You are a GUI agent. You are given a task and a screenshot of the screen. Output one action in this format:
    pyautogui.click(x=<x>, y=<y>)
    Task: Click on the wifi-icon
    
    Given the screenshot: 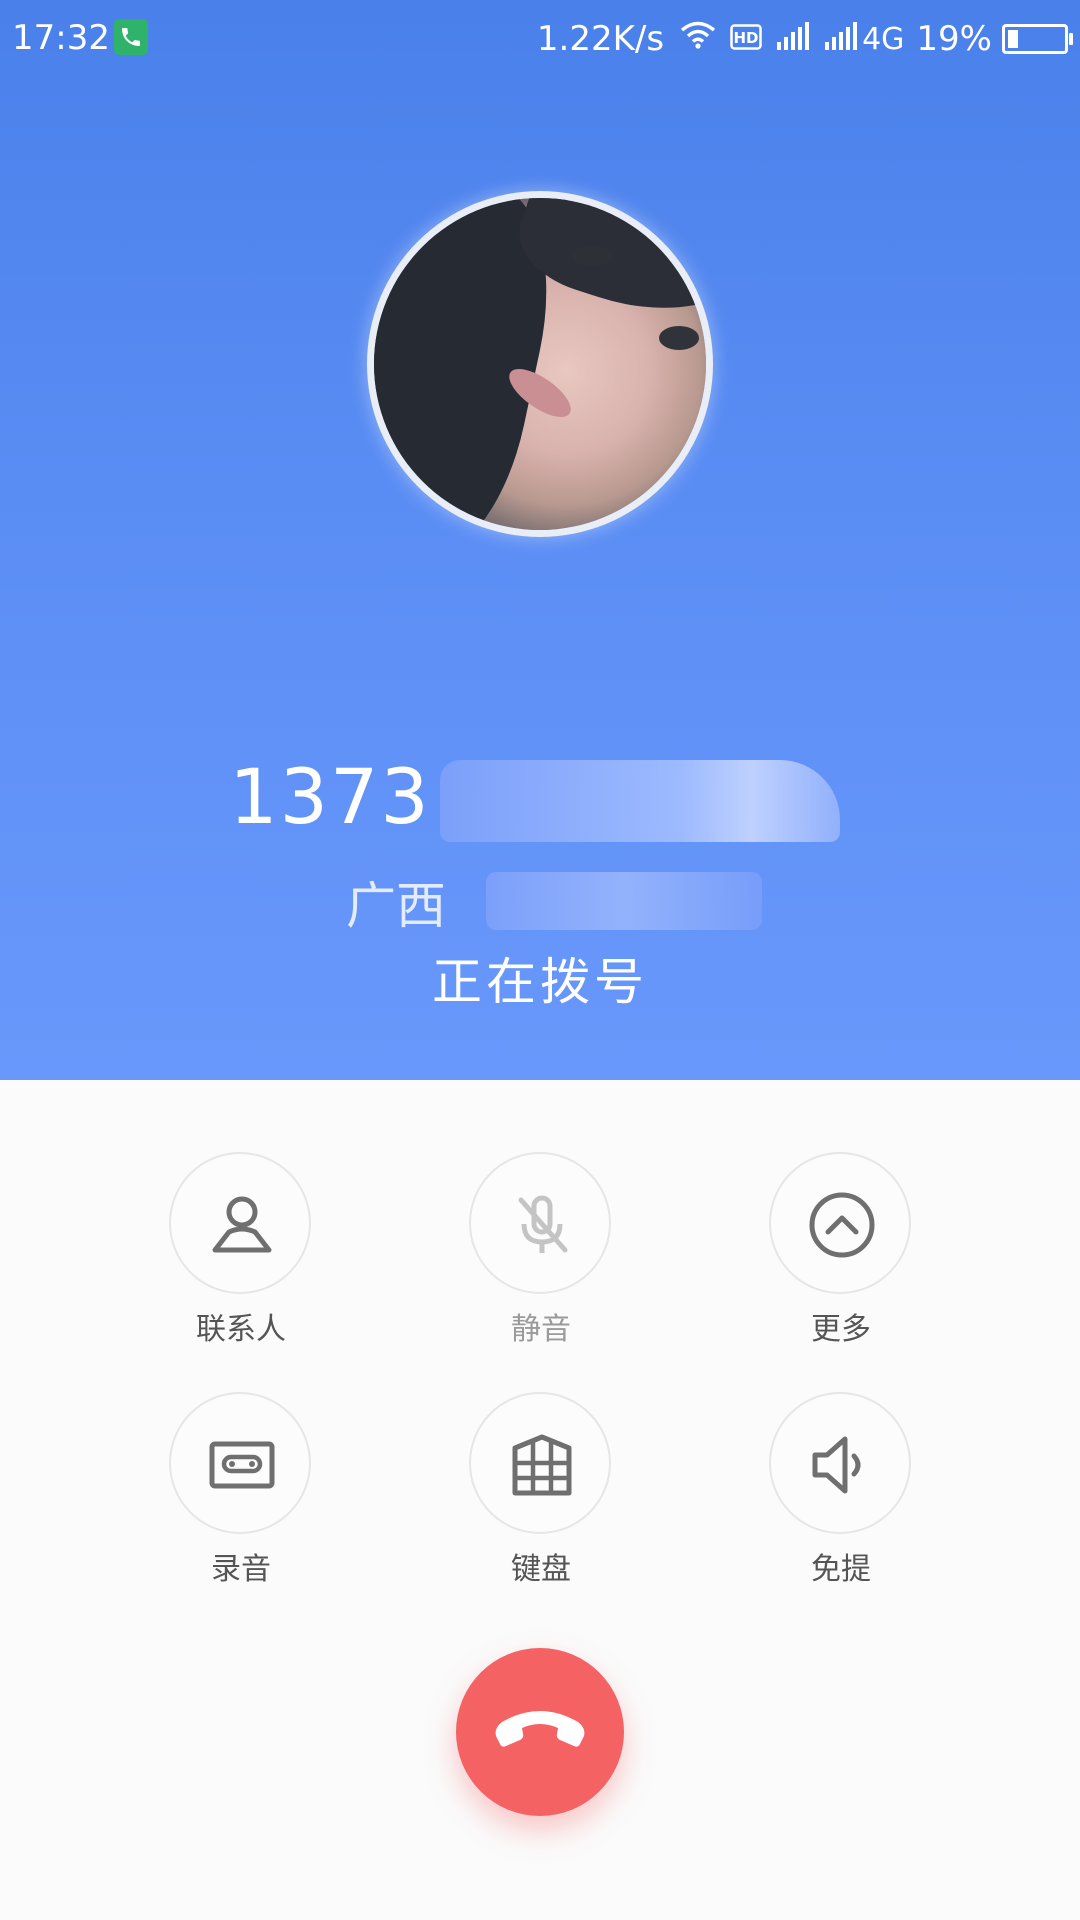 What is the action you would take?
    pyautogui.click(x=698, y=39)
    